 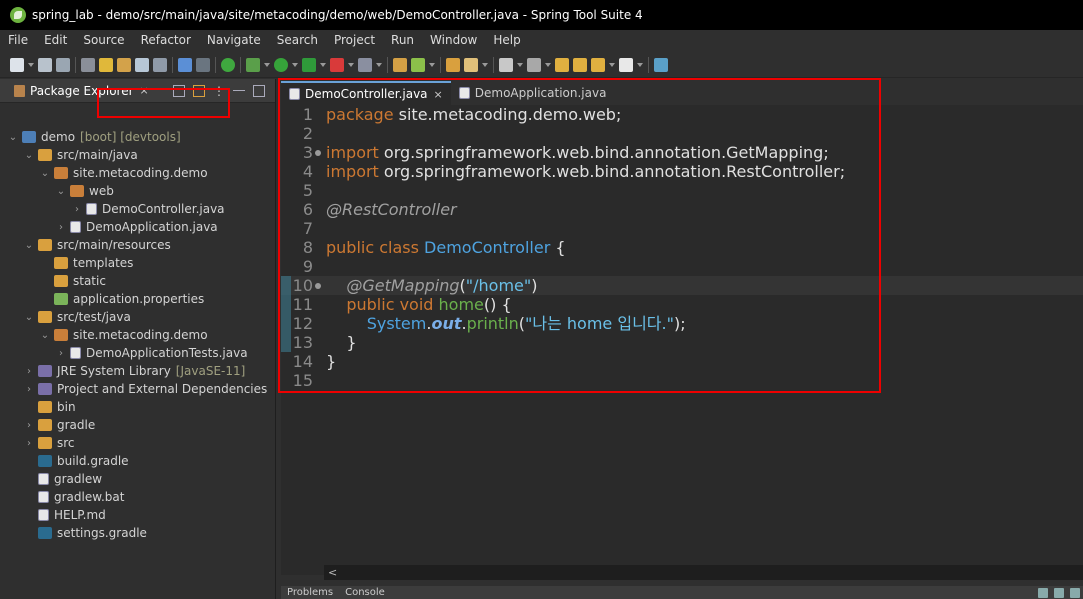 I want to click on code-line: 12 System.out.println("나는 home 입니다.");, so click(x=682, y=323).